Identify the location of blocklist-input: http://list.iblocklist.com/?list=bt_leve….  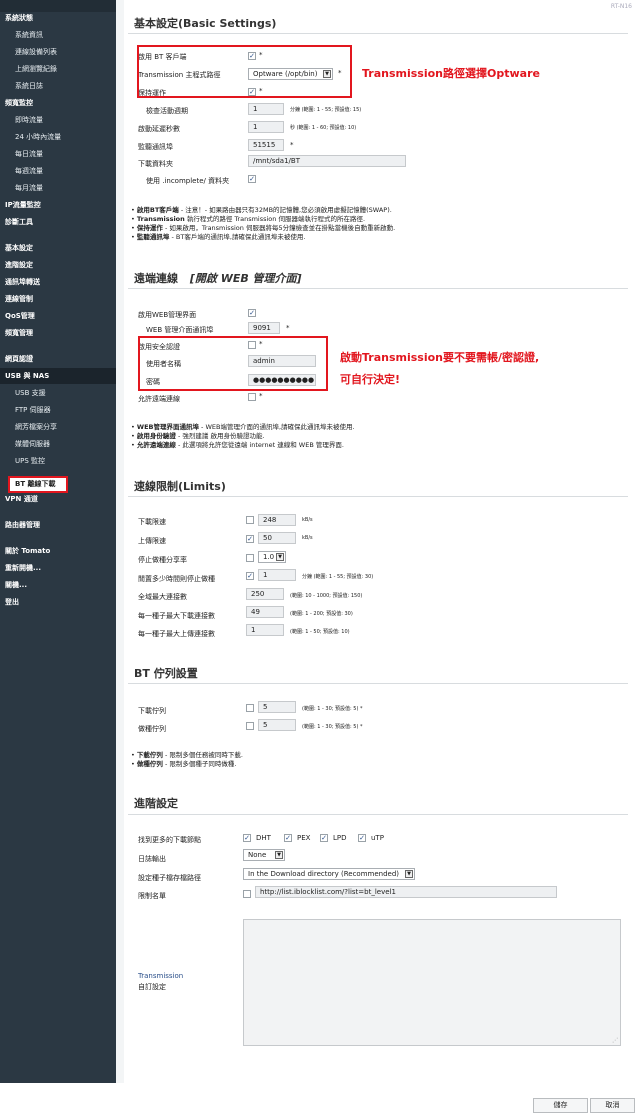
(406, 892).